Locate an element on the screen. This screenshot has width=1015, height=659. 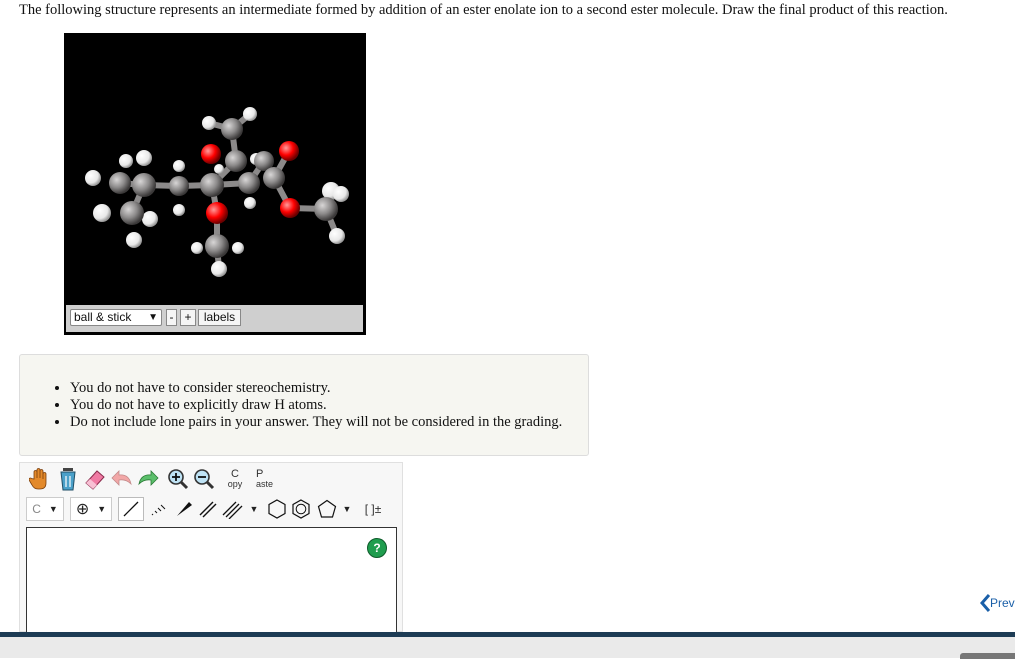
eraser-icon is located at coordinates (95, 479).